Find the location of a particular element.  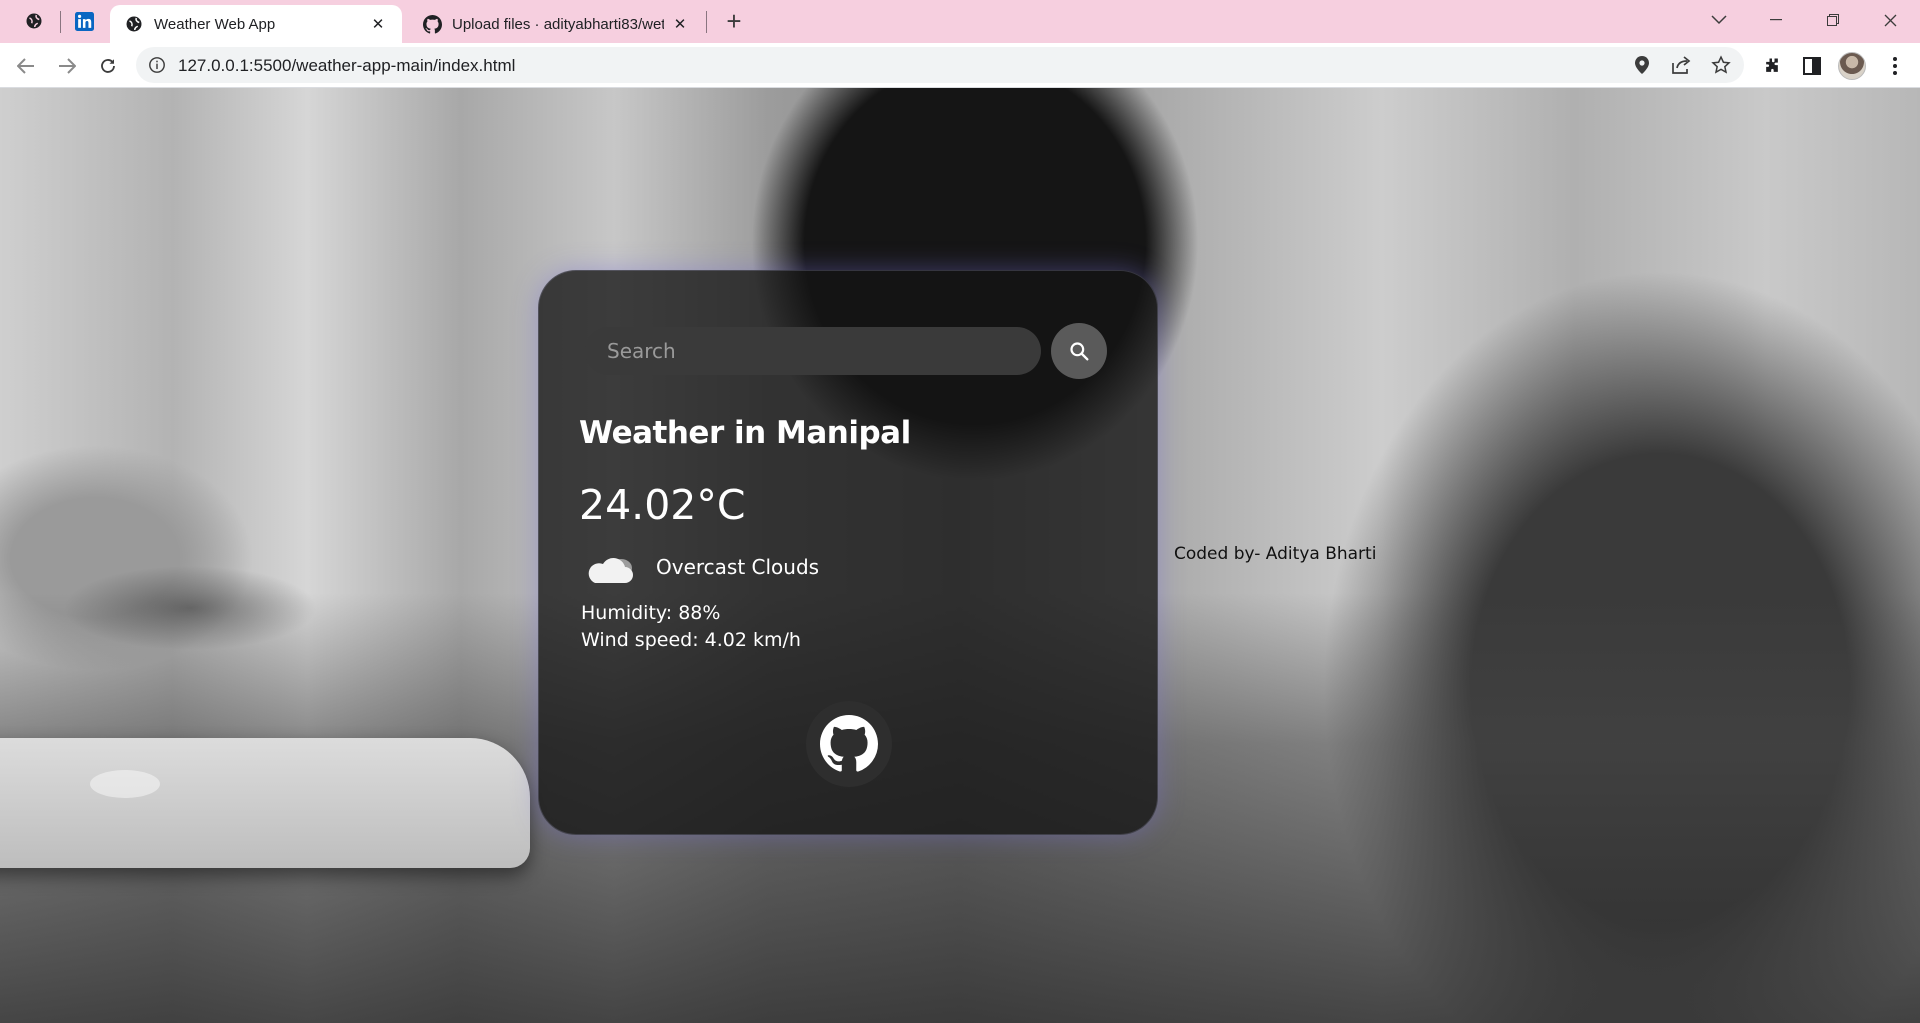

restore-button is located at coordinates (1833, 20).